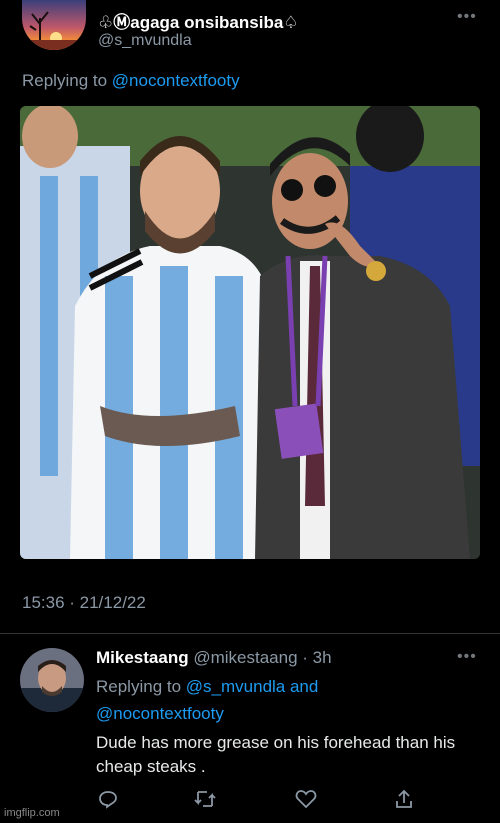 The height and width of the screenshot is (823, 500). Describe the element at coordinates (142, 657) in the screenshot. I see `reply-display-name: Mikestaang` at that location.